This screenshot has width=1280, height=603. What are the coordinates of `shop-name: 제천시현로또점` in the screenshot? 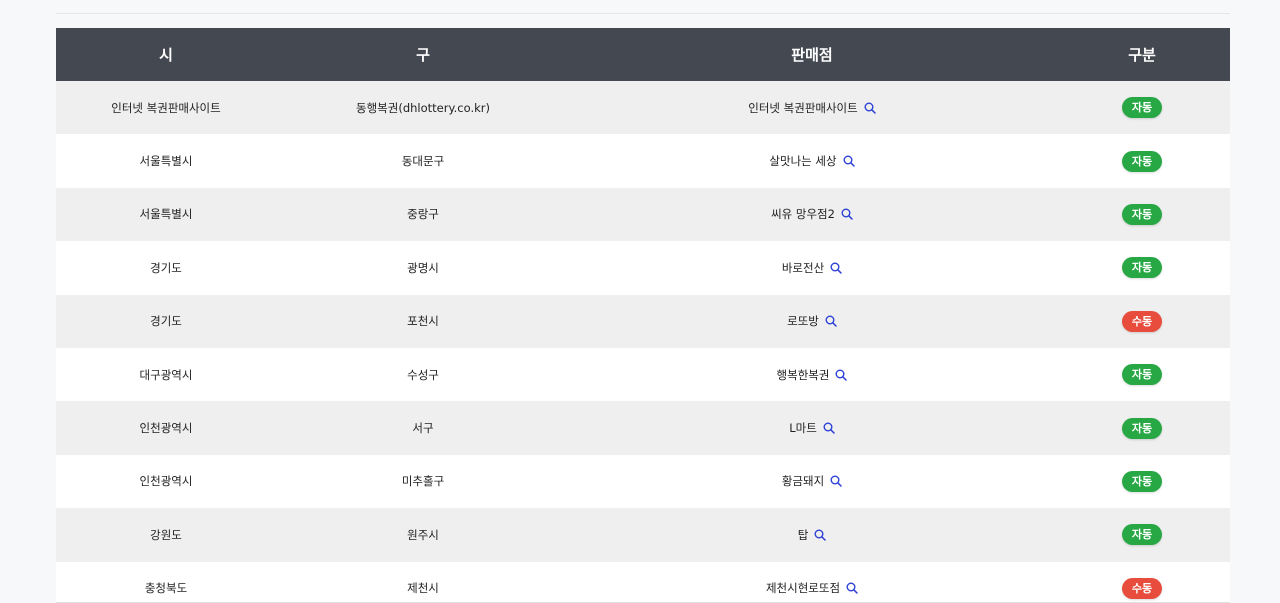 It's located at (803, 588).